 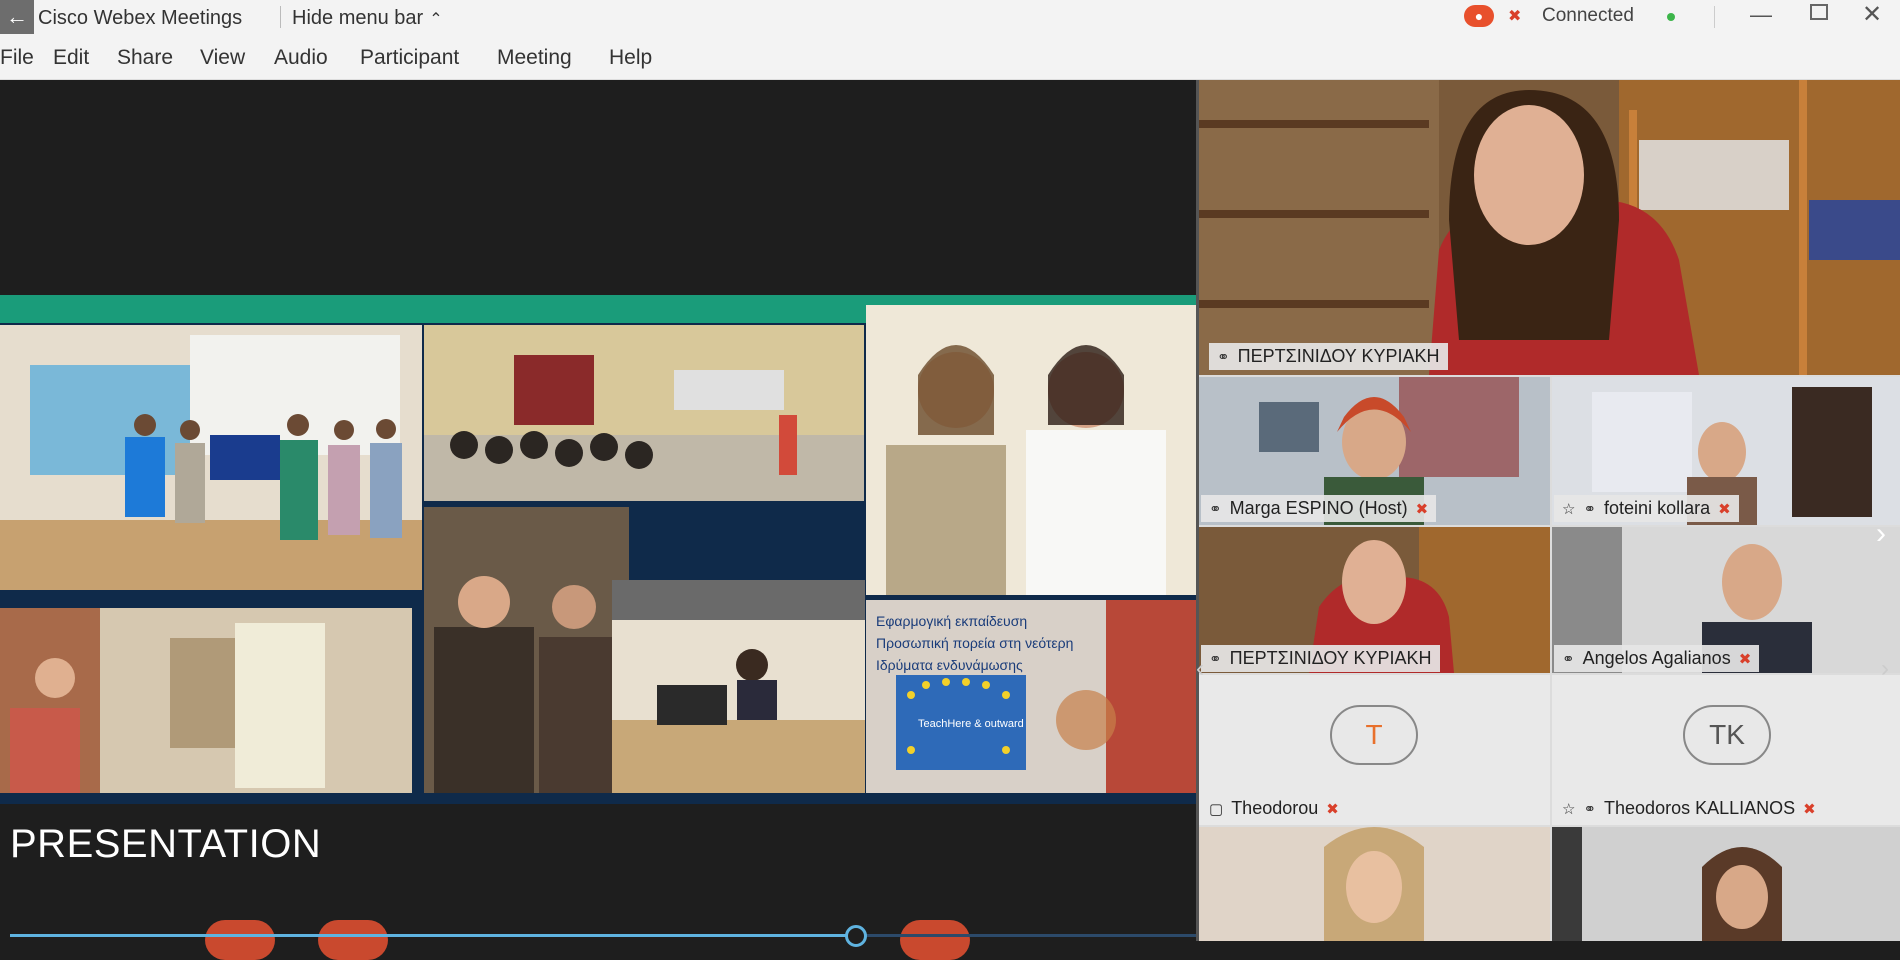 I want to click on avatar: T, so click(x=1374, y=735).